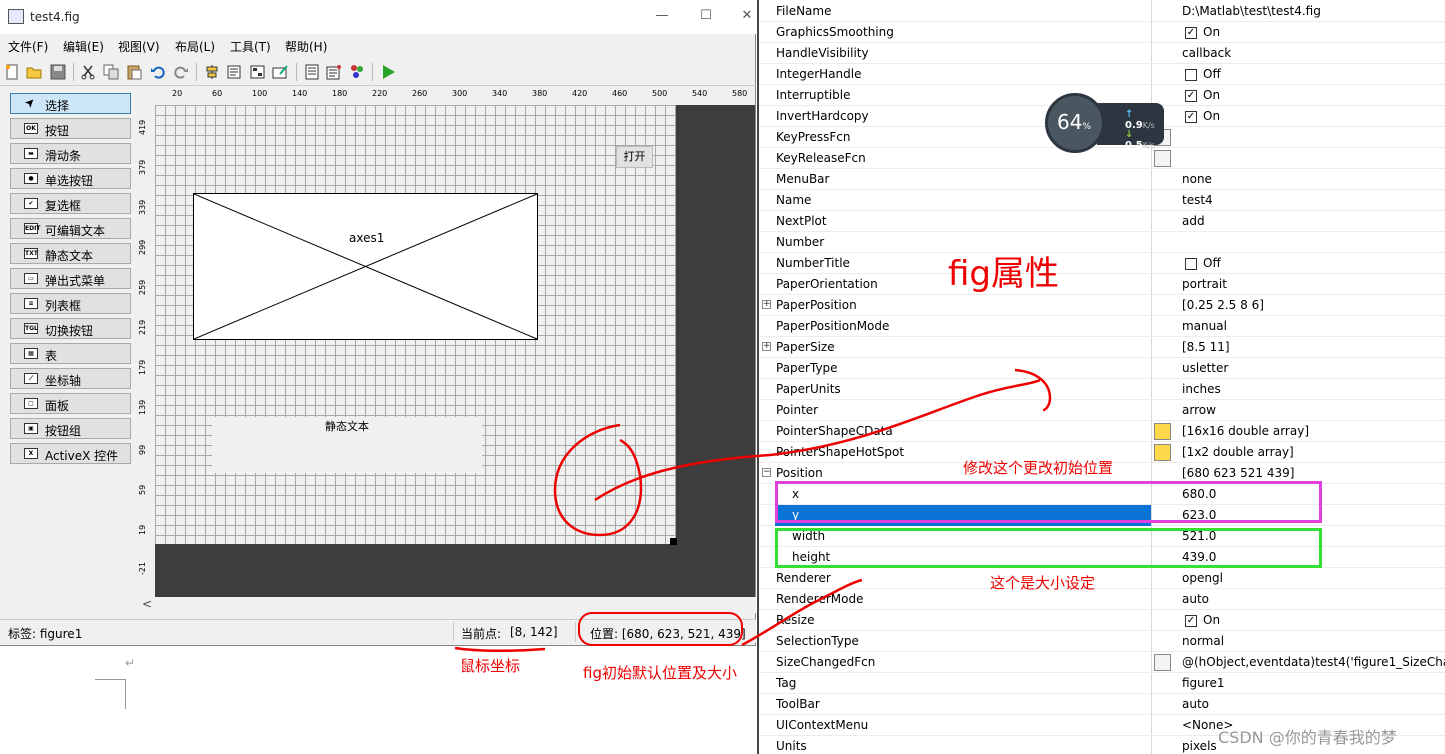  I want to click on paste-icon, so click(134, 72).